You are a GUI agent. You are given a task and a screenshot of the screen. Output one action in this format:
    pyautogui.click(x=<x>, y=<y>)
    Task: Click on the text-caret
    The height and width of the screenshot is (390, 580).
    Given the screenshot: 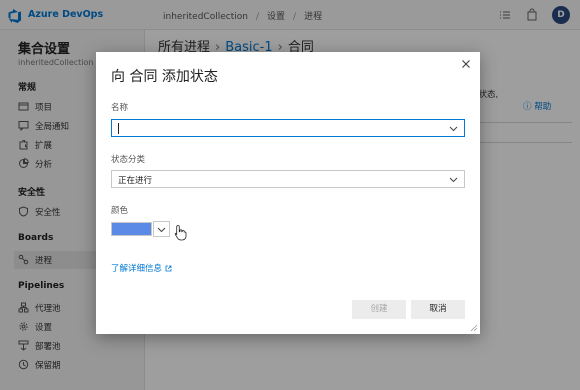 What is the action you would take?
    pyautogui.click(x=118, y=128)
    